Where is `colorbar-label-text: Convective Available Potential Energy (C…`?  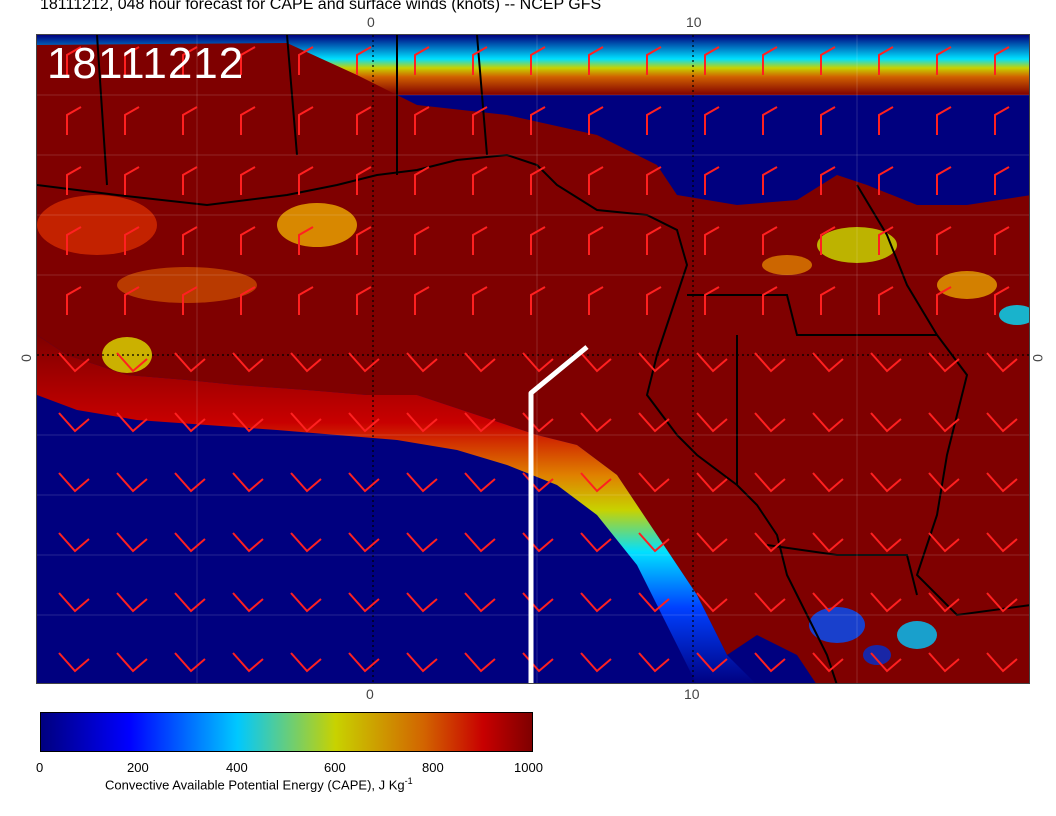 colorbar-label-text: Convective Available Potential Energy (C… is located at coordinates (255, 785).